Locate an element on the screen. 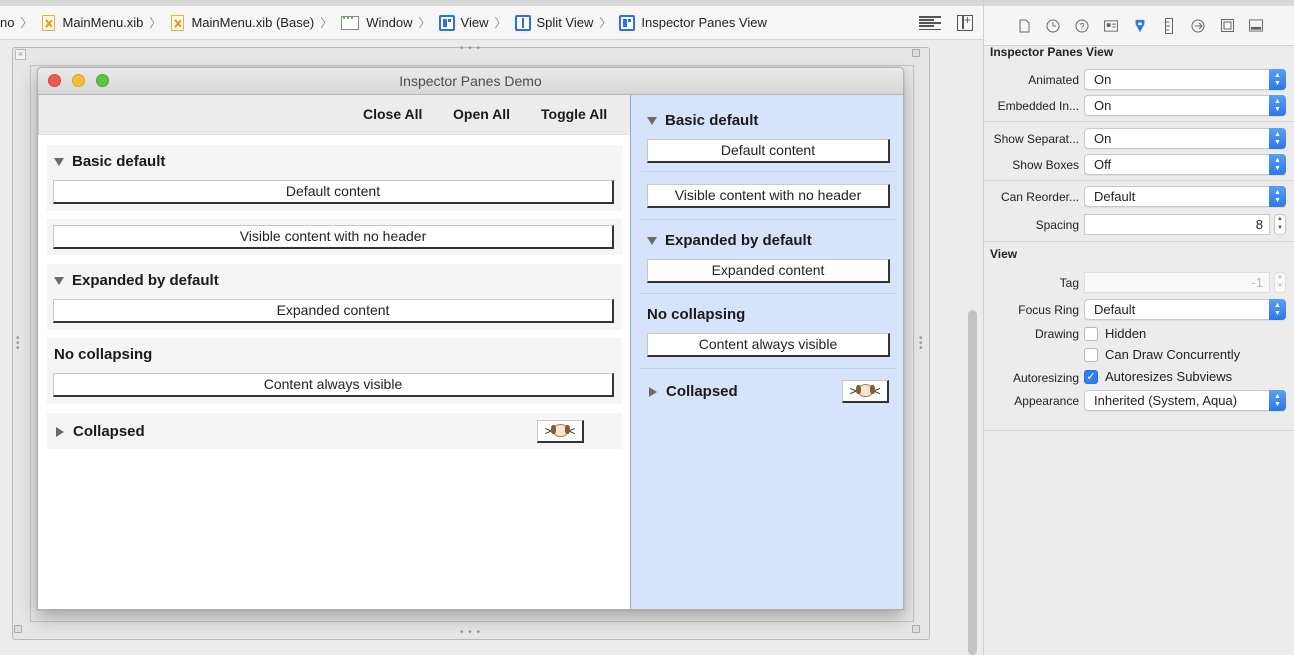 The height and width of the screenshot is (655, 1294). size-ruler-icon is located at coordinates (1169, 25).